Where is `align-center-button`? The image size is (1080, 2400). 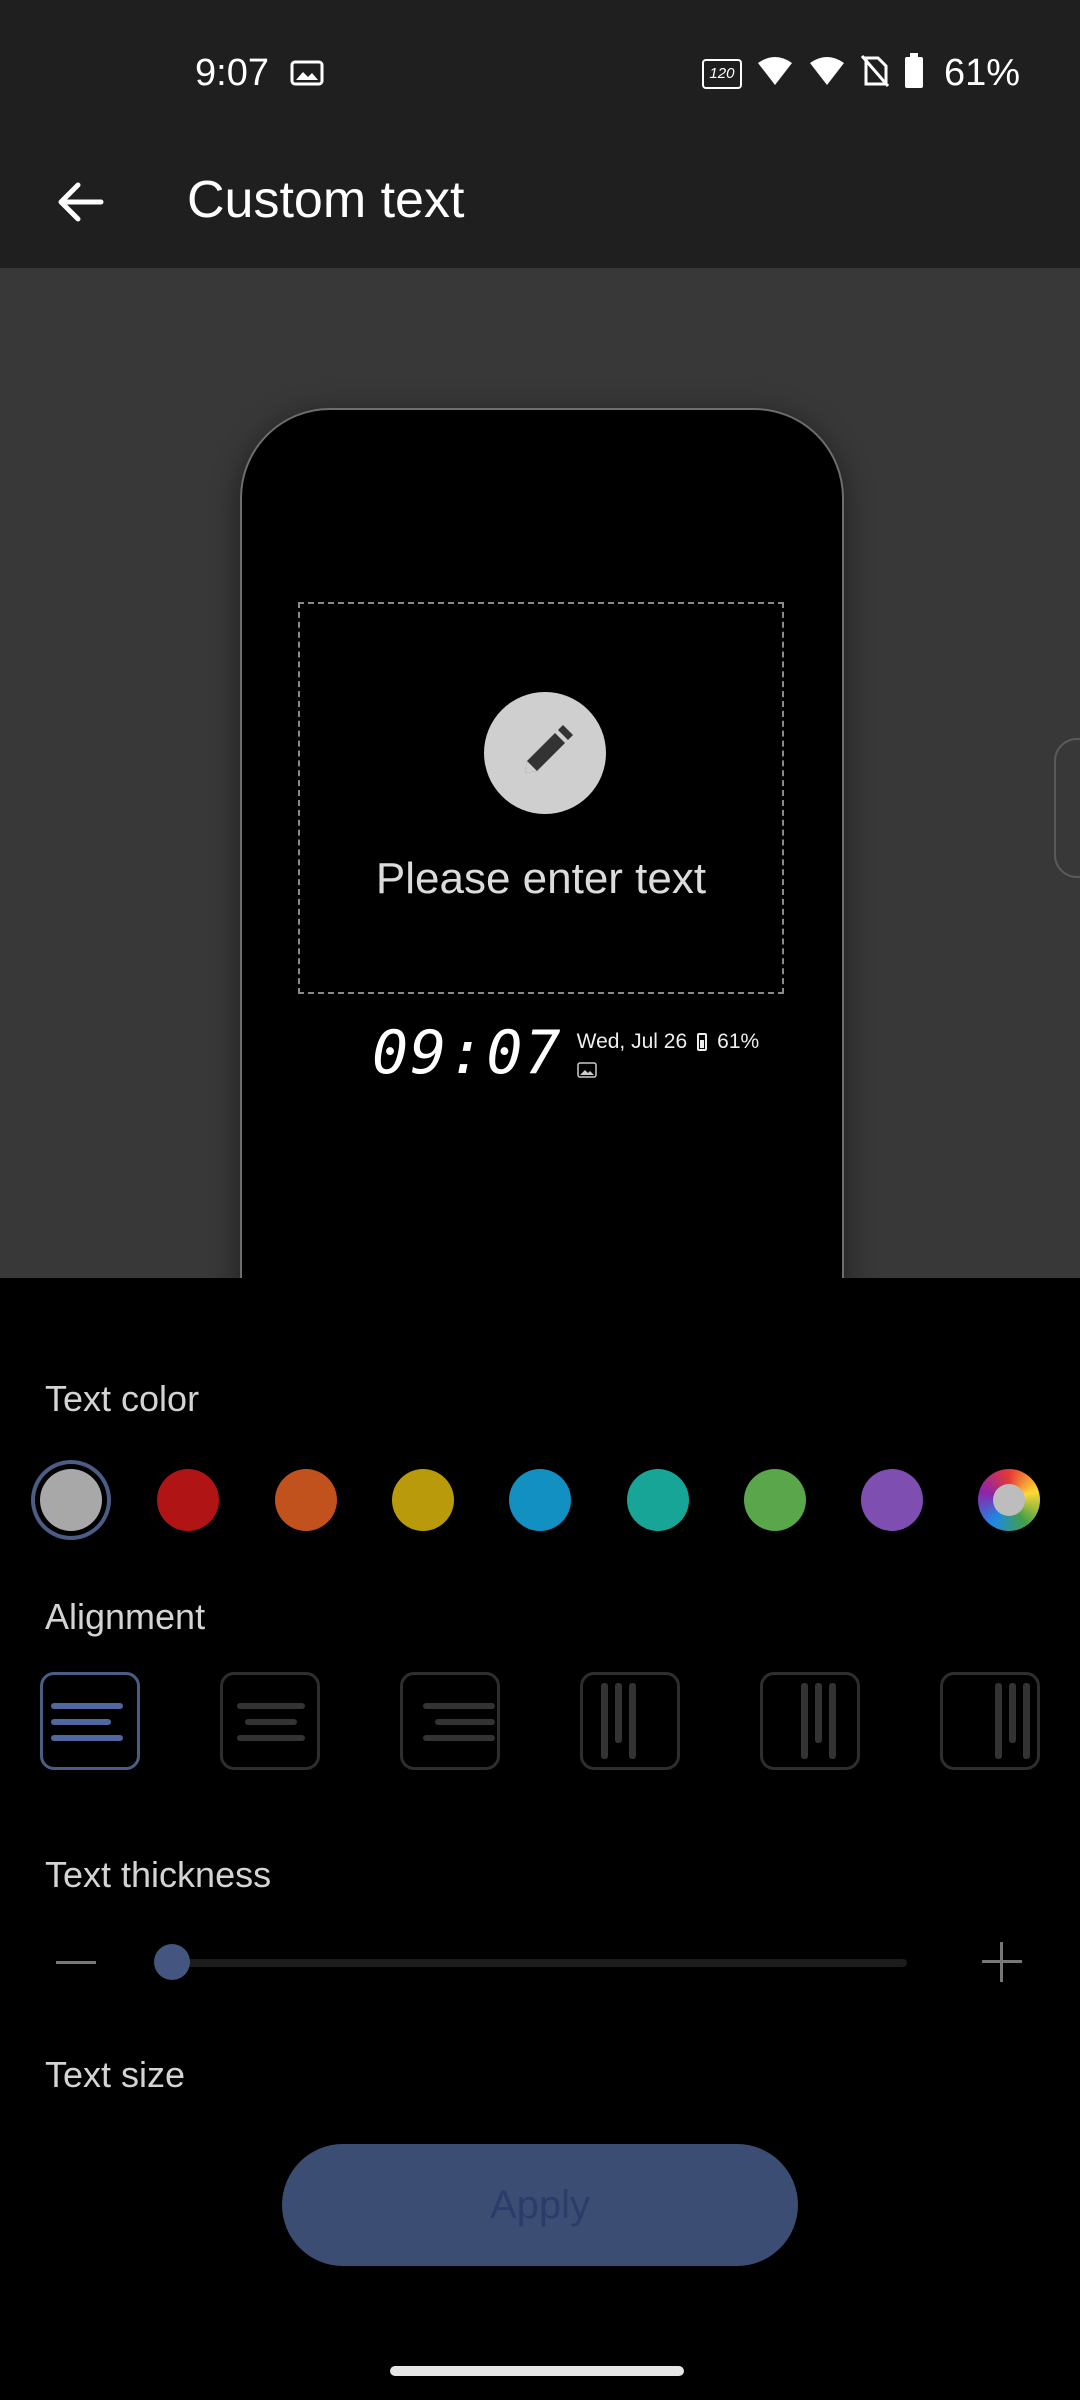
align-center-button is located at coordinates (270, 1721).